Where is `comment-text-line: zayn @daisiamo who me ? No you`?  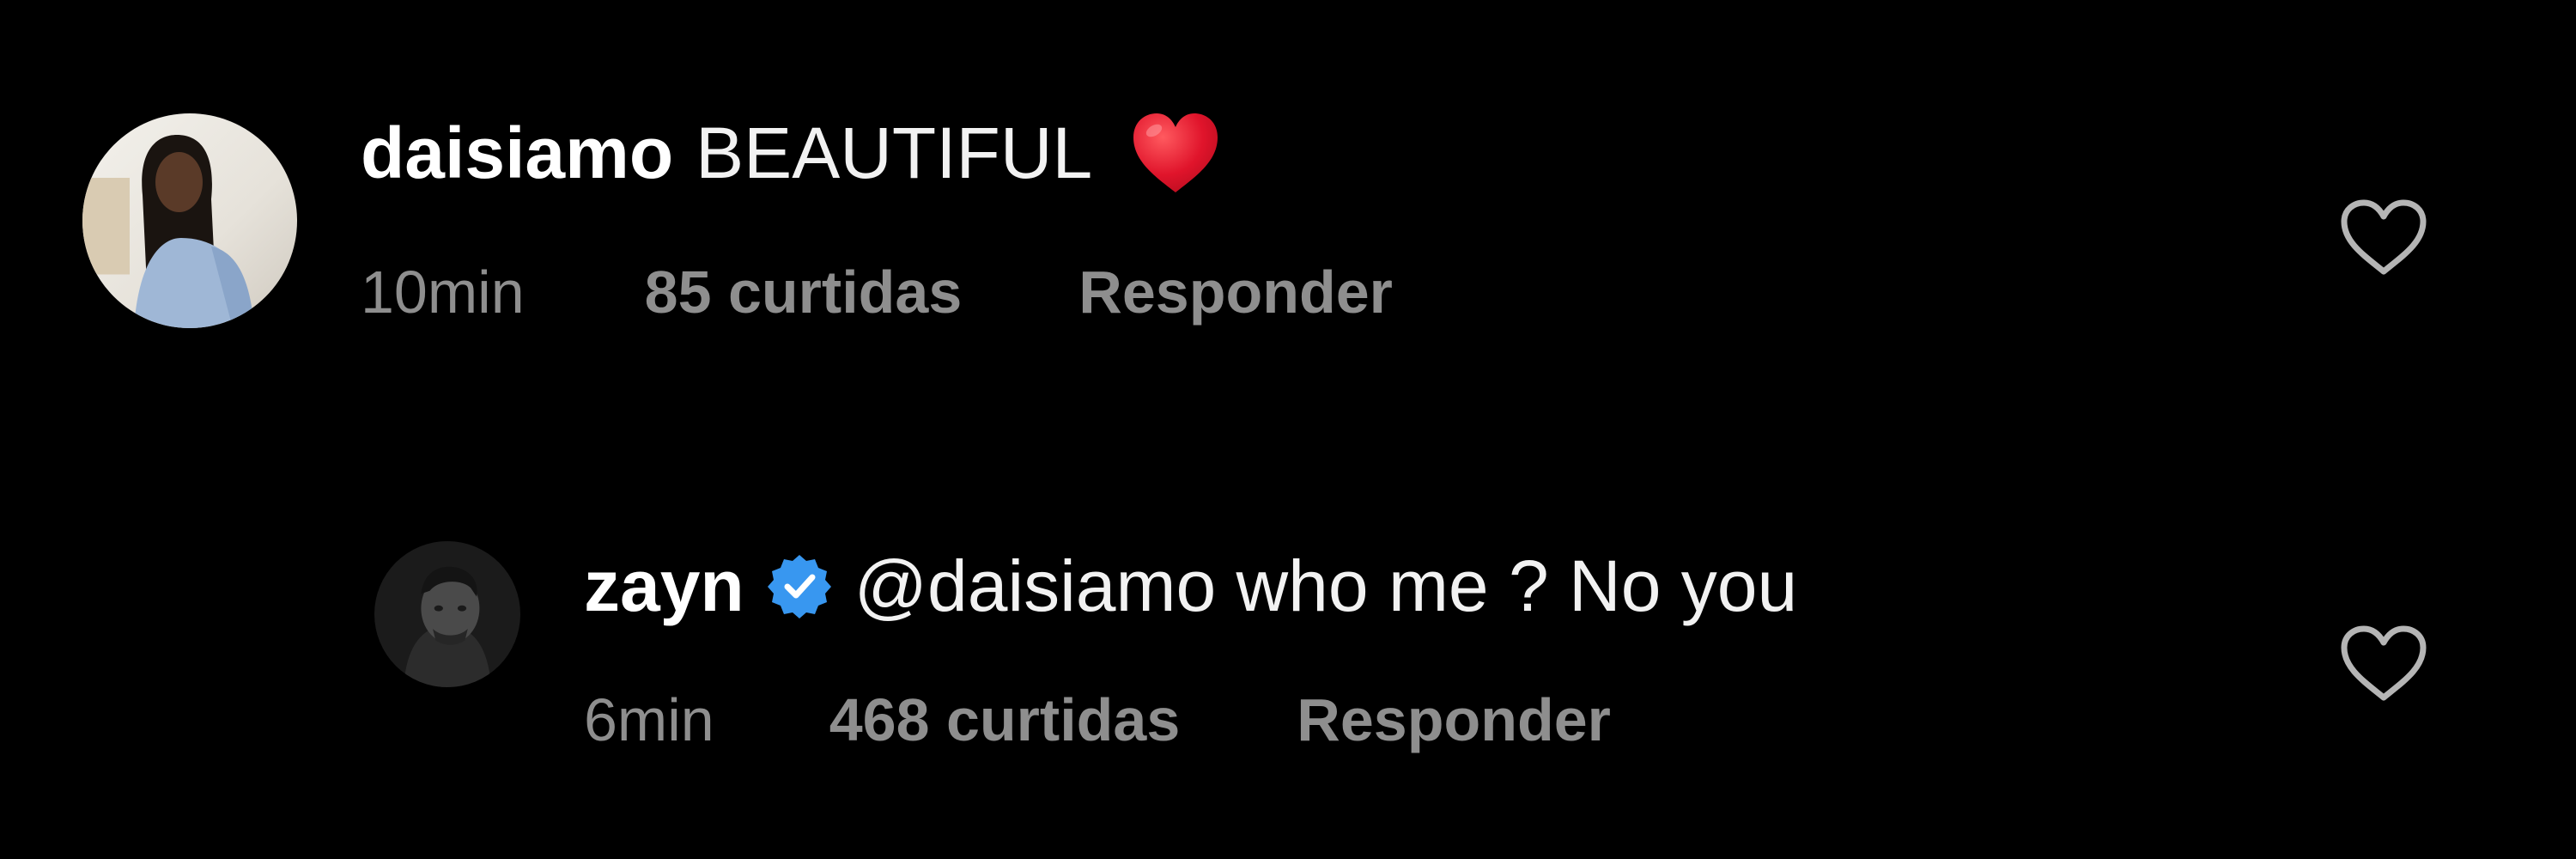 comment-text-line: zayn @daisiamo who me ? No you is located at coordinates (1191, 586).